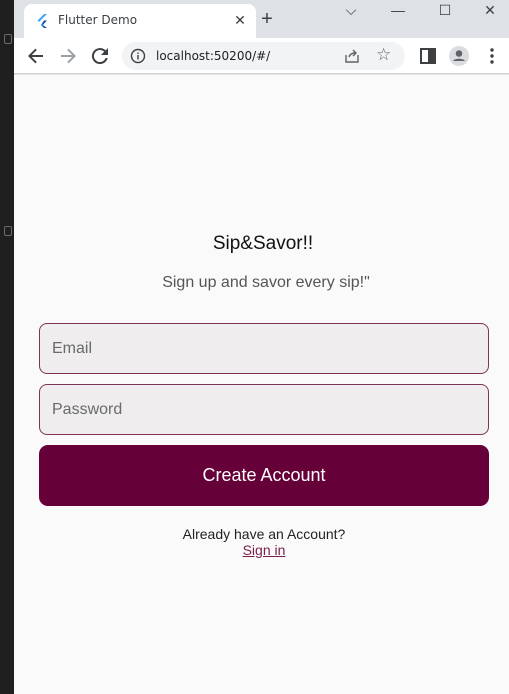 The image size is (509, 694). I want to click on profile-button, so click(459, 56).